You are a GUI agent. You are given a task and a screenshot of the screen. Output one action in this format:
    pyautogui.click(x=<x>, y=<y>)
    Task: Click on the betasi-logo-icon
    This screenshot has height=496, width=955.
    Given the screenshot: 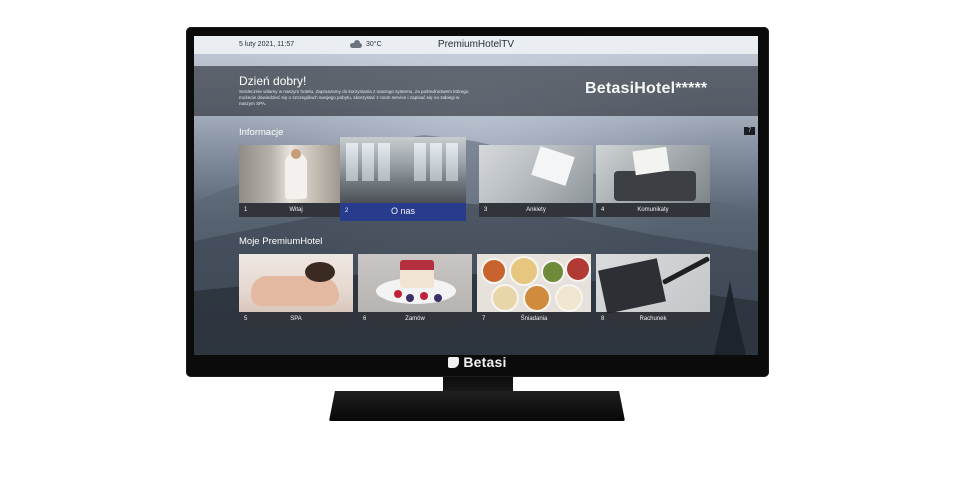 What is the action you would take?
    pyautogui.click(x=454, y=362)
    